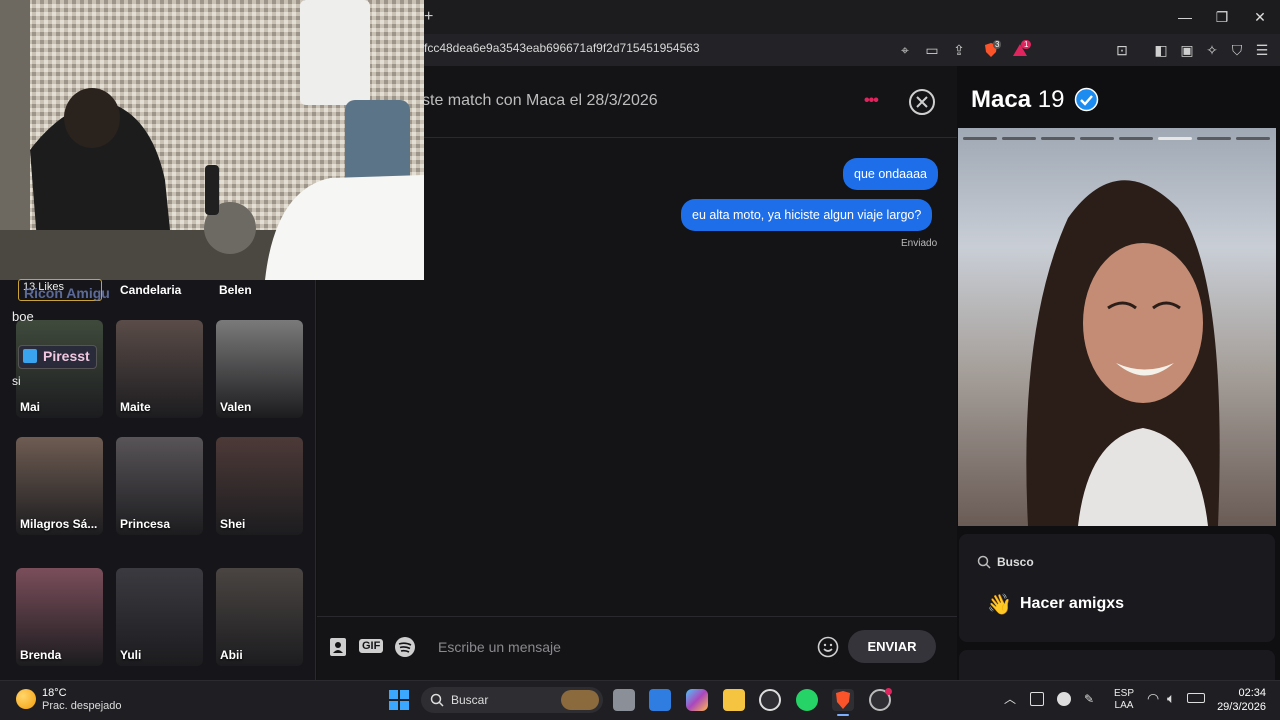 Image resolution: width=1280 pixels, height=720 pixels. I want to click on copilot-icon, so click(697, 700).